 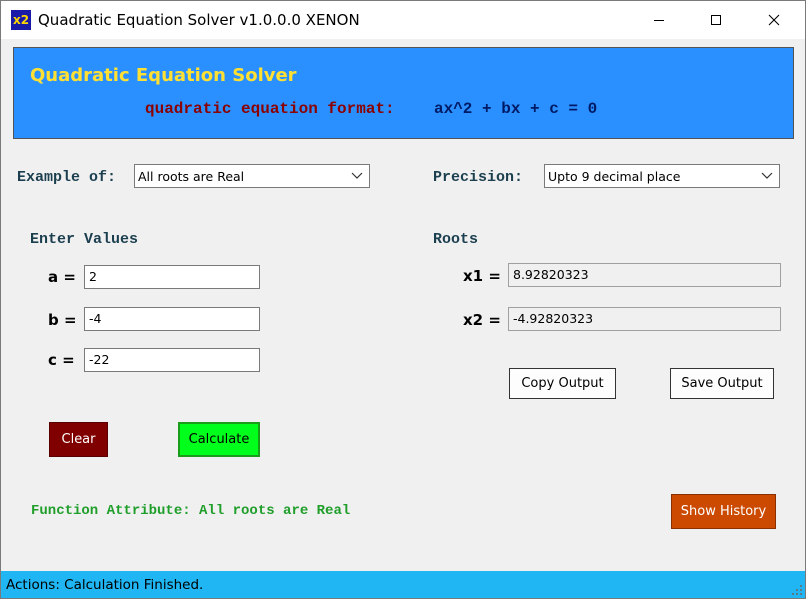 I want to click on status-text: Actions: Calculation Finished., so click(x=105, y=585).